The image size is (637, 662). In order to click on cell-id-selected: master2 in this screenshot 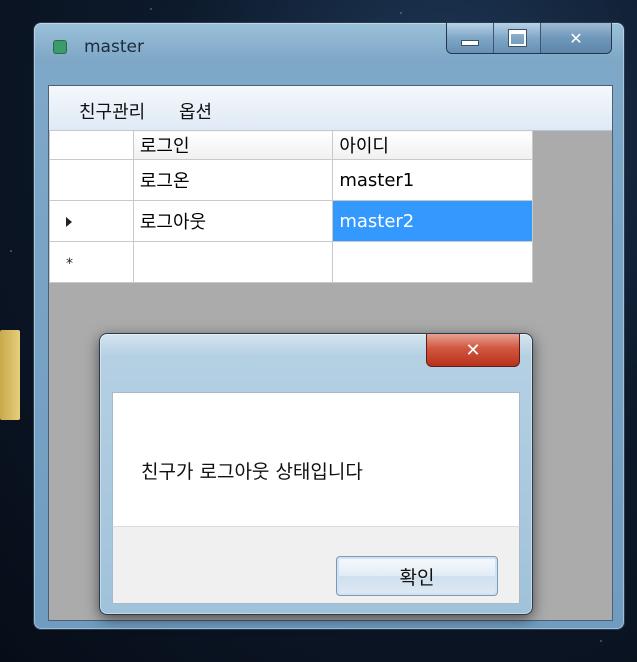, I will do `click(432, 221)`.